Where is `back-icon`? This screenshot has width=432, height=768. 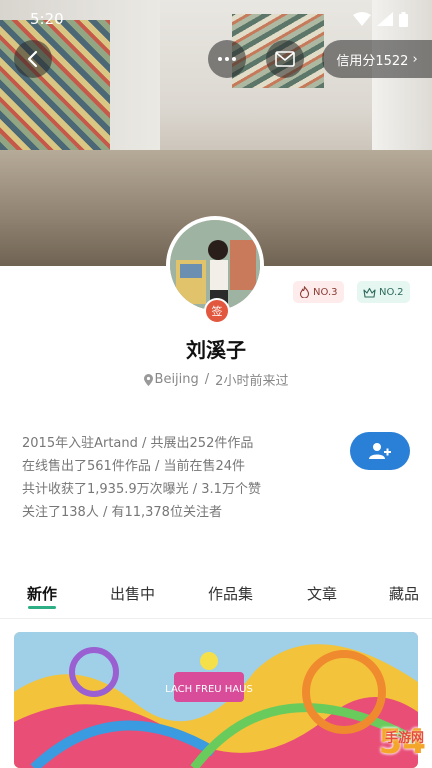
back-icon is located at coordinates (32, 59).